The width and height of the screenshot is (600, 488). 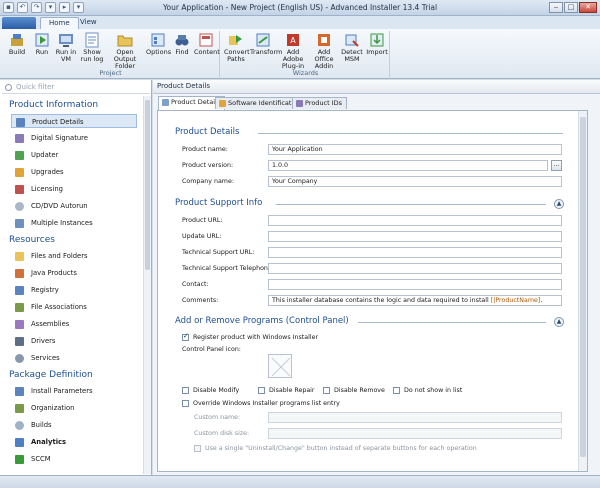 What do you see at coordinates (320, 103) in the screenshot?
I see `tab-product-ids: Product IDs` at bounding box center [320, 103].